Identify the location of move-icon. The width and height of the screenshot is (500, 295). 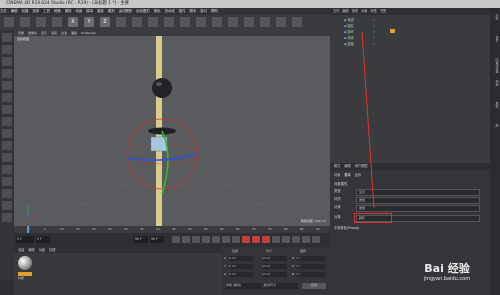
(25, 22).